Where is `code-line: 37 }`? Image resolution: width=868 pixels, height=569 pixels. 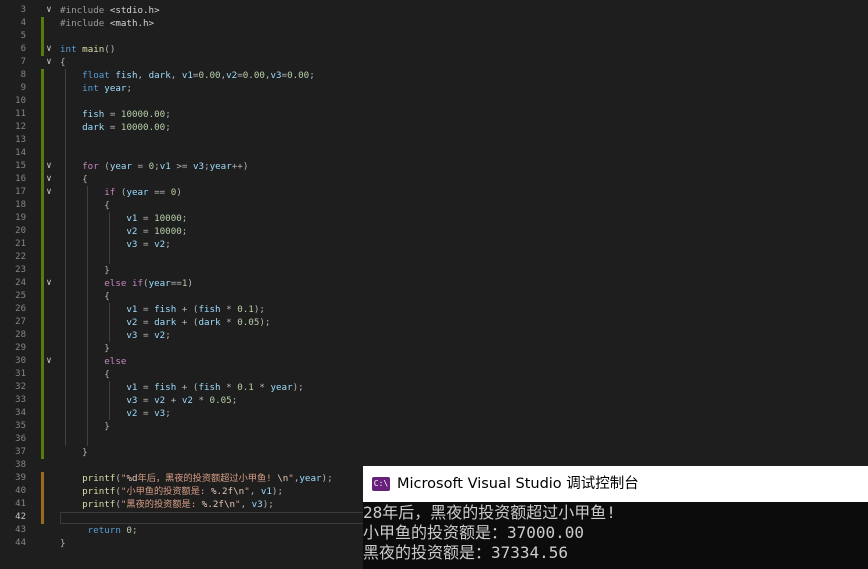
code-line: 37 } is located at coordinates (434, 452).